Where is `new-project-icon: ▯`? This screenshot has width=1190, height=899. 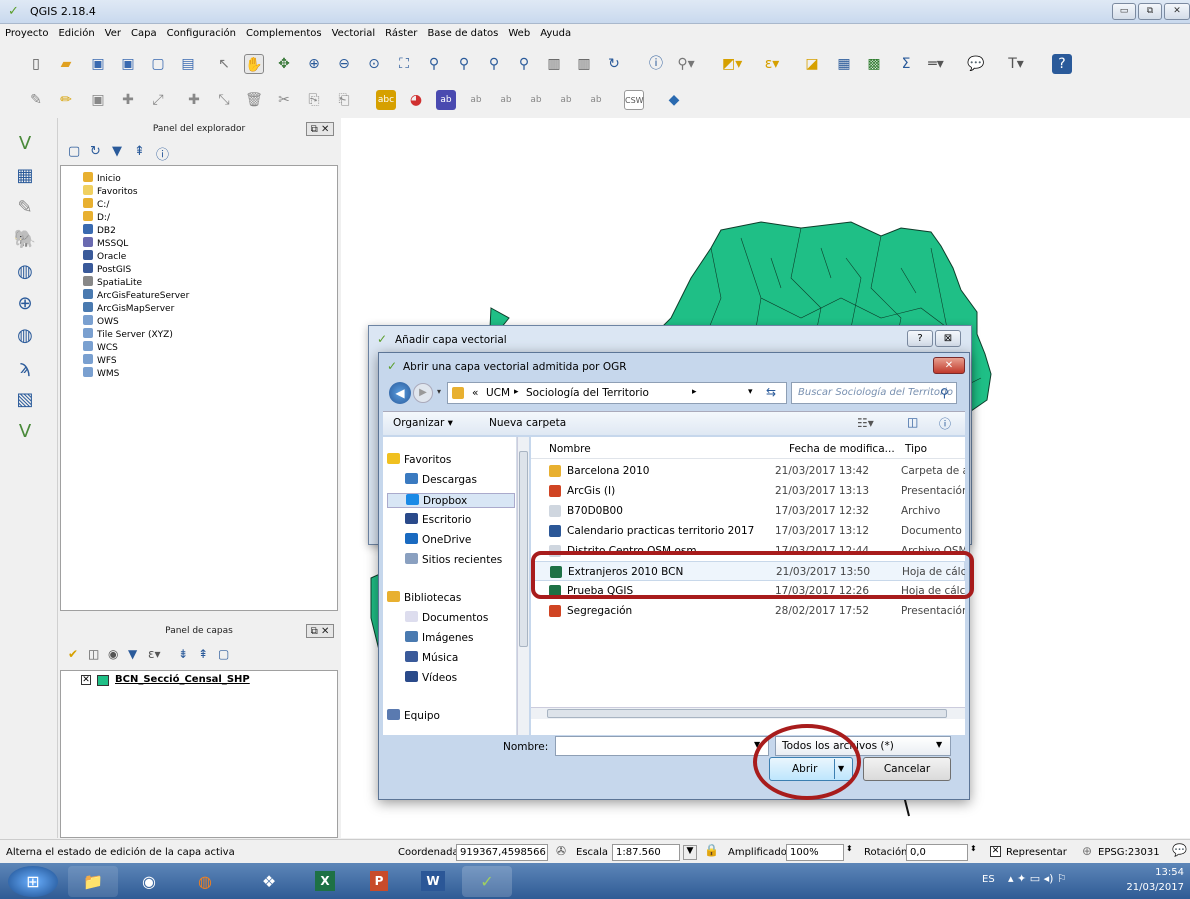
new-project-icon: ▯ is located at coordinates (36, 64).